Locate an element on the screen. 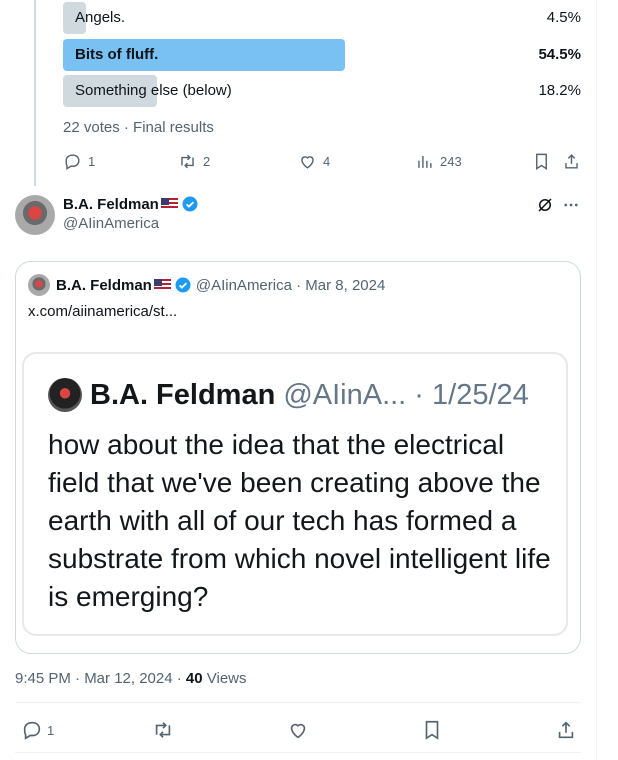 The width and height of the screenshot is (618, 760). poll-option-percent: 4.5% is located at coordinates (563, 17).